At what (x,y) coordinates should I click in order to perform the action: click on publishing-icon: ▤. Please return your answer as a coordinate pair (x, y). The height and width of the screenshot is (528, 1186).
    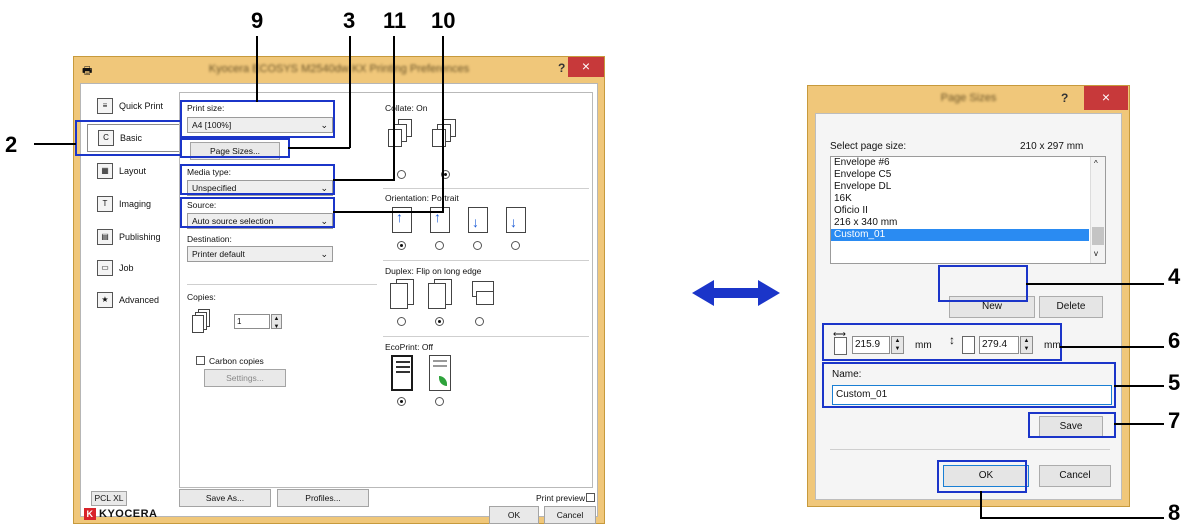
    Looking at the image, I should click on (105, 237).